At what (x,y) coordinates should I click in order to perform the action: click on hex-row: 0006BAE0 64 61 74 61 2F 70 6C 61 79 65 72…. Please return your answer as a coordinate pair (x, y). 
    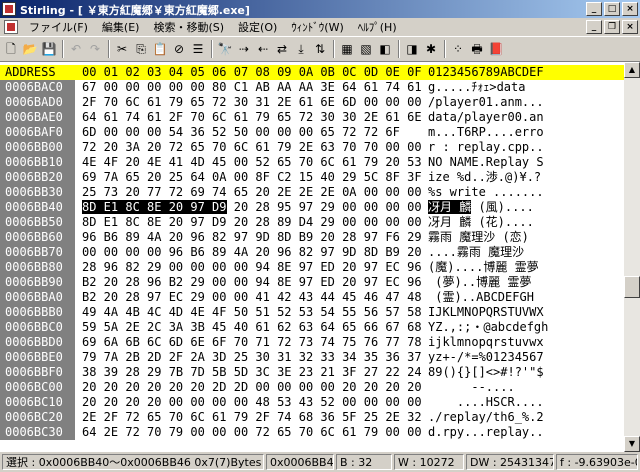
    Looking at the image, I should click on (312, 117).